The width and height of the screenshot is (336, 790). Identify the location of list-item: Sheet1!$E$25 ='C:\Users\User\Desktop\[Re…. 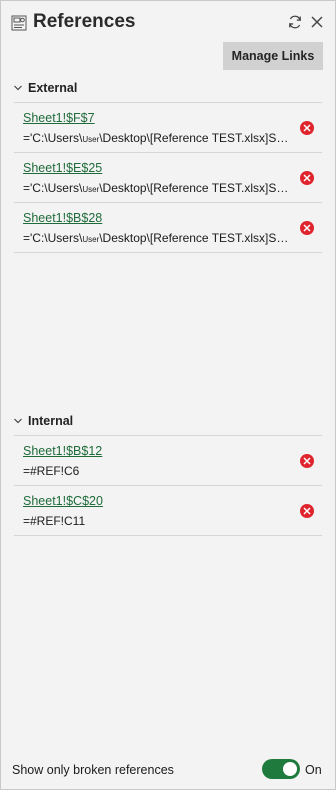
(168, 177).